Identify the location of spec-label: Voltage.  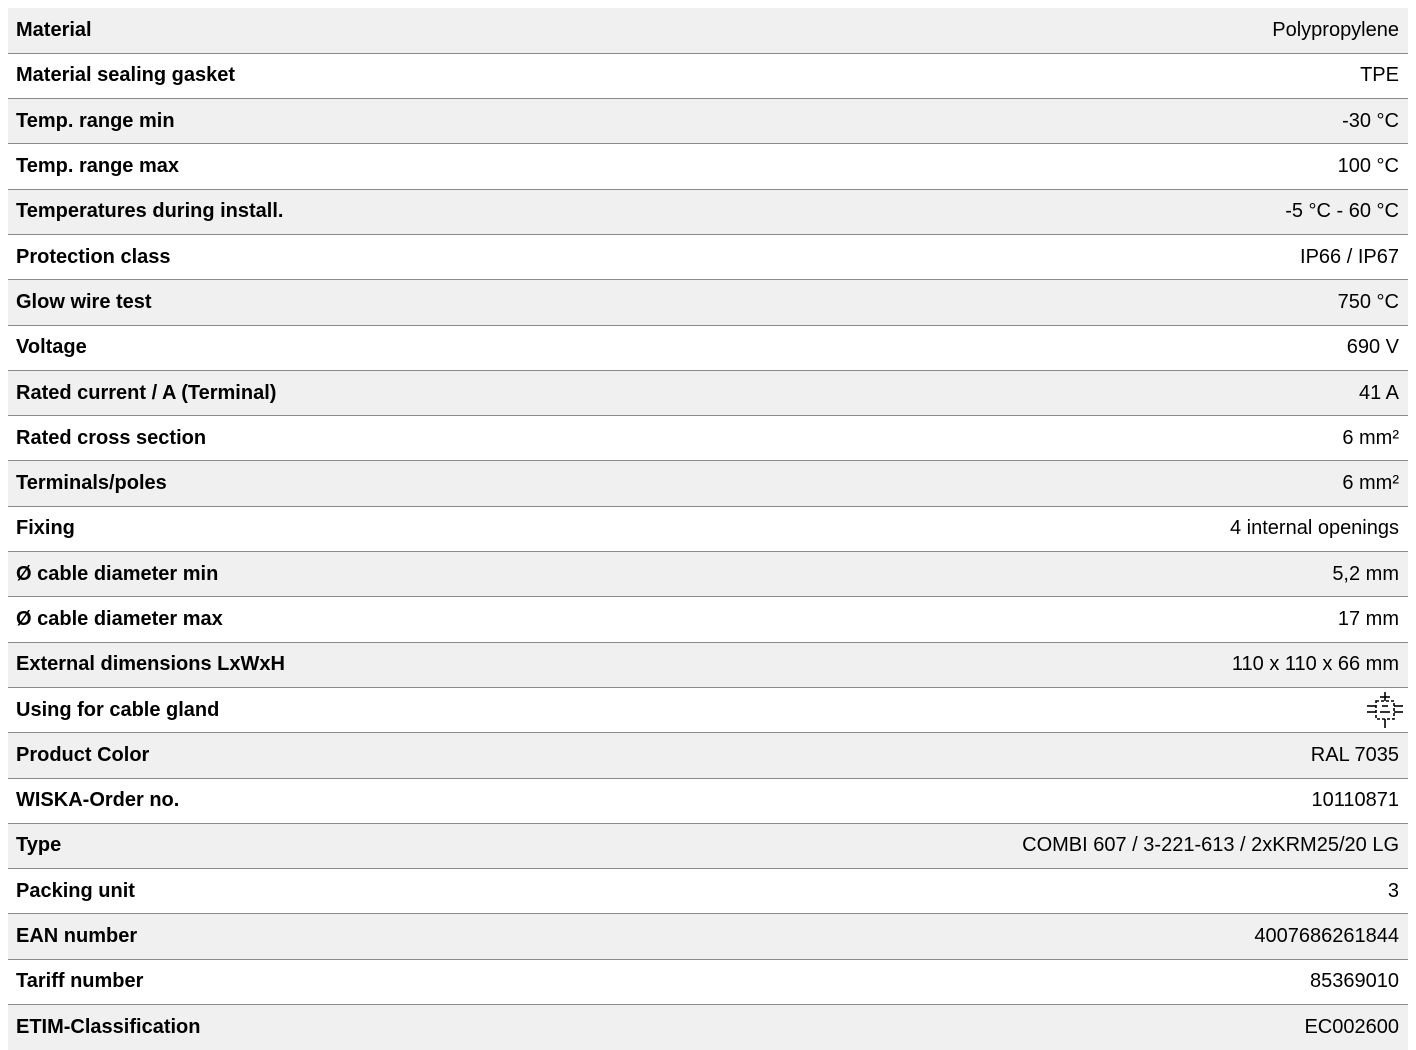
(302, 347).